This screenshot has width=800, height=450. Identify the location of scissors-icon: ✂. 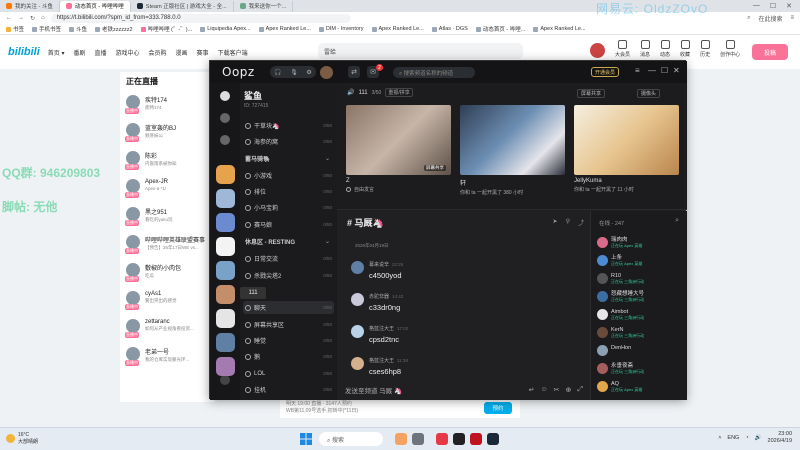
(557, 390).